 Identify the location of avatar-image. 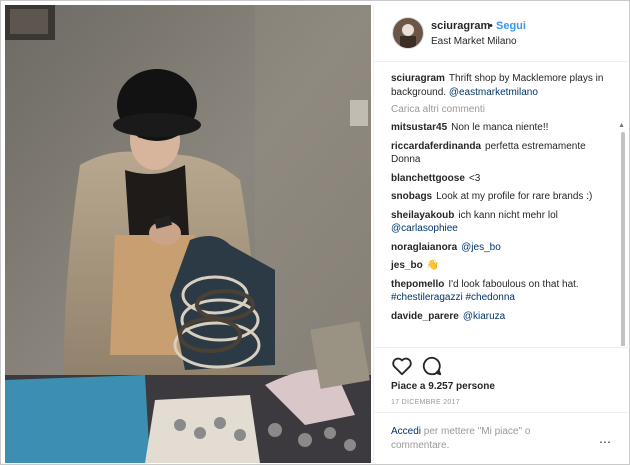
(408, 33).